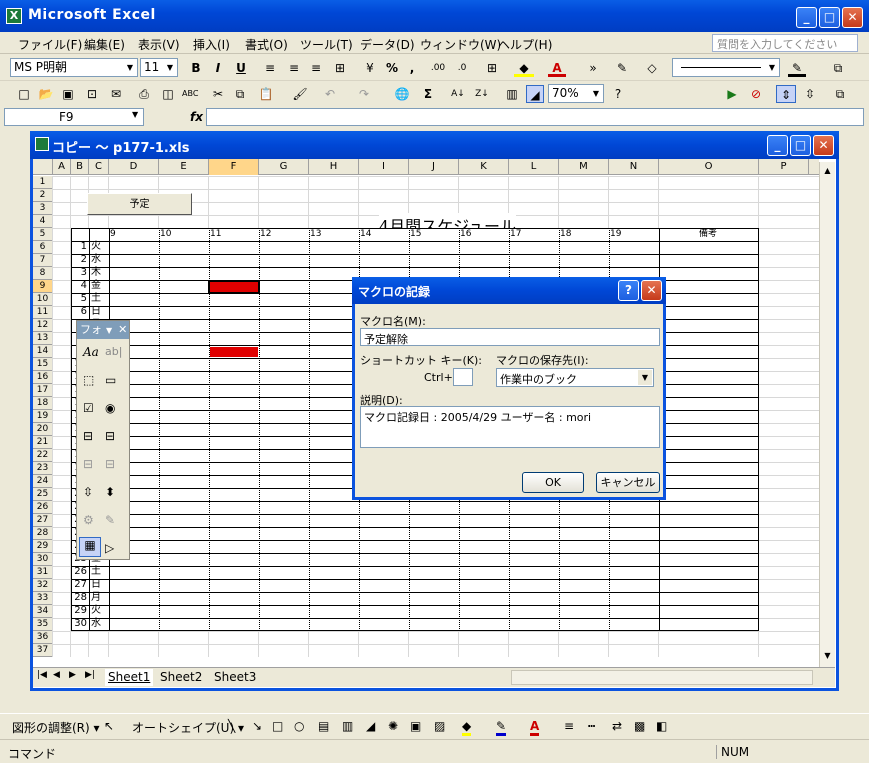 This screenshot has width=869, height=763. Describe the element at coordinates (72, 675) in the screenshot. I see `tab-next-icon: ▶` at that location.